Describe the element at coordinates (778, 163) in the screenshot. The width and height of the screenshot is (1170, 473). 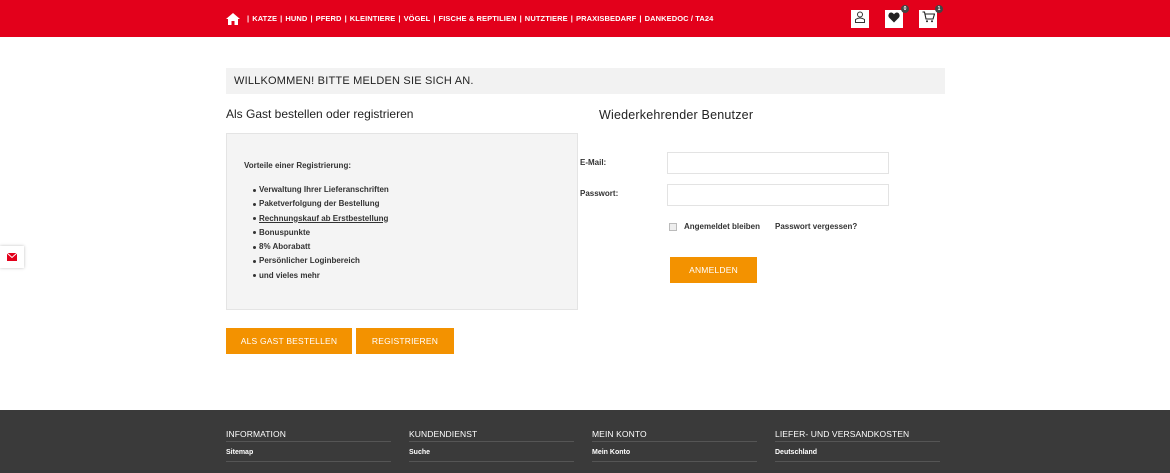
I see `email-field` at that location.